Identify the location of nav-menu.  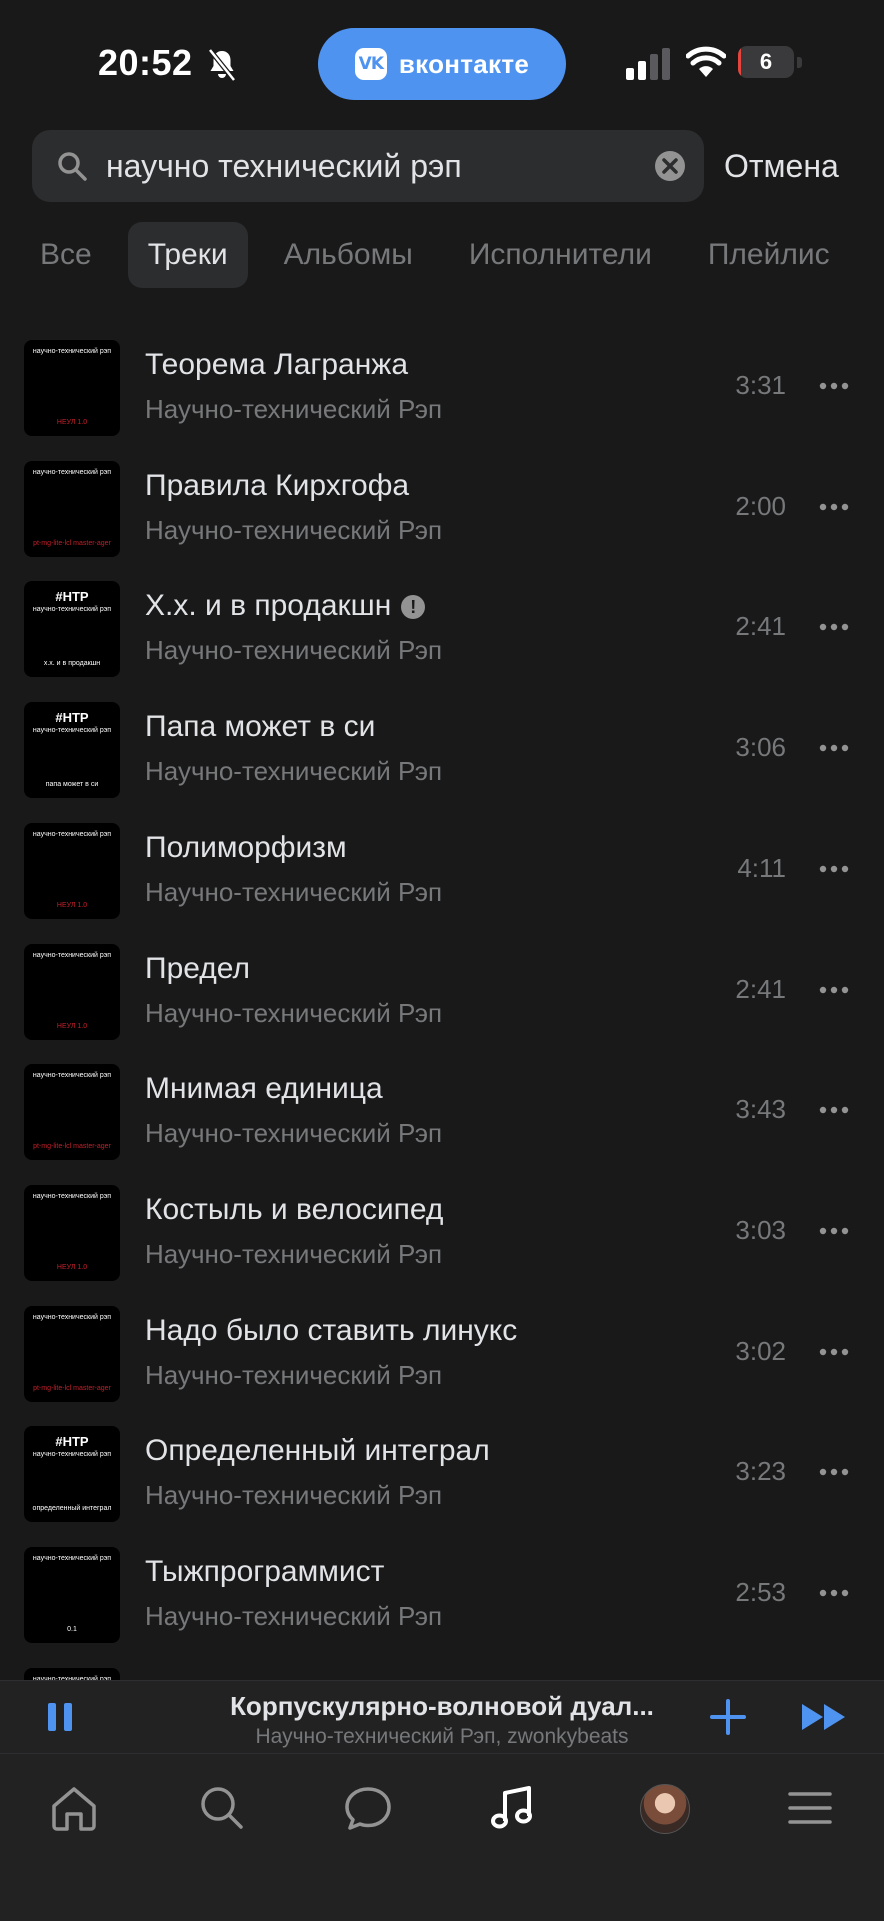
(812, 1808).